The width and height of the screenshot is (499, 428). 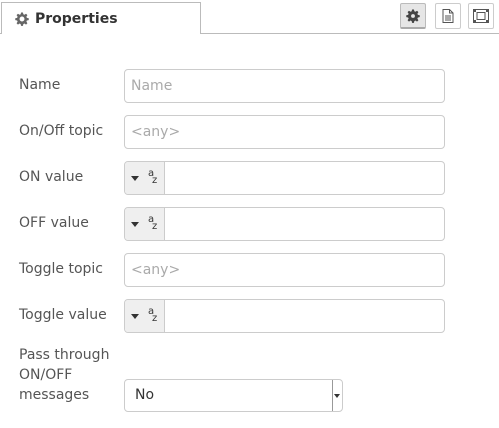 What do you see at coordinates (145, 178) in the screenshot?
I see `on-value-type-button: az` at bounding box center [145, 178].